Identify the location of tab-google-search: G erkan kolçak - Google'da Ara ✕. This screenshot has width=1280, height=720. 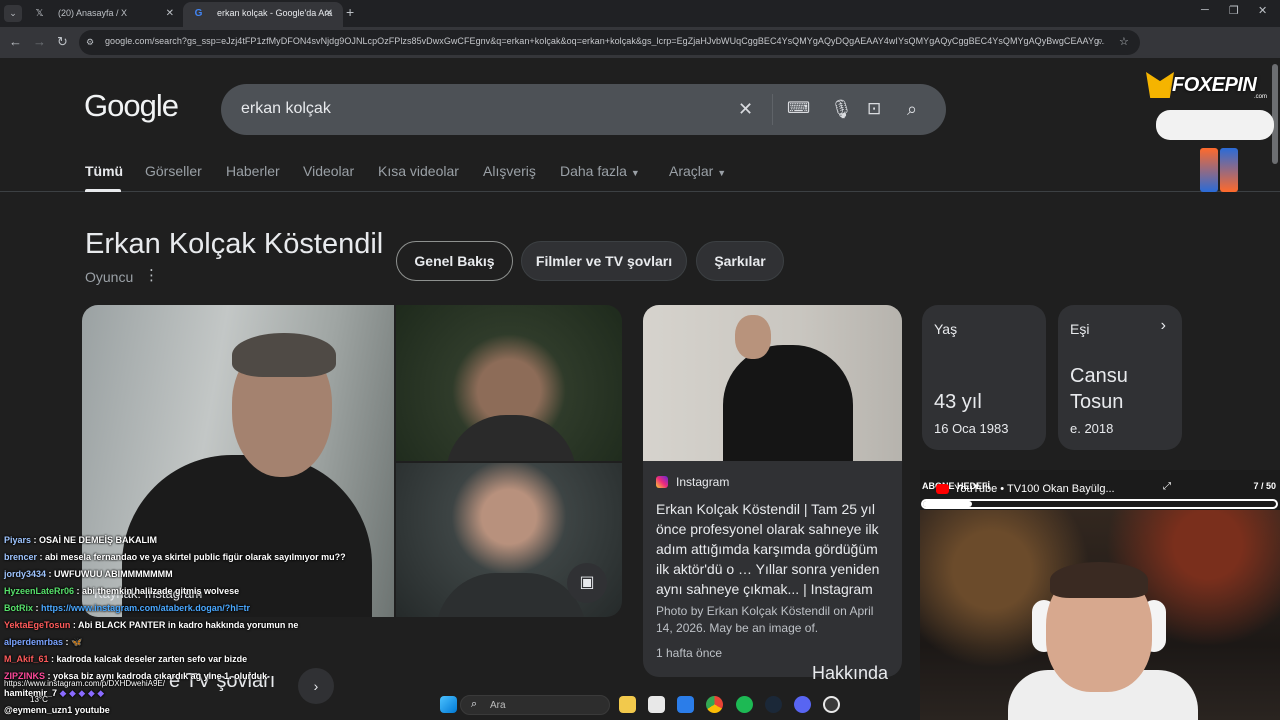
(263, 14).